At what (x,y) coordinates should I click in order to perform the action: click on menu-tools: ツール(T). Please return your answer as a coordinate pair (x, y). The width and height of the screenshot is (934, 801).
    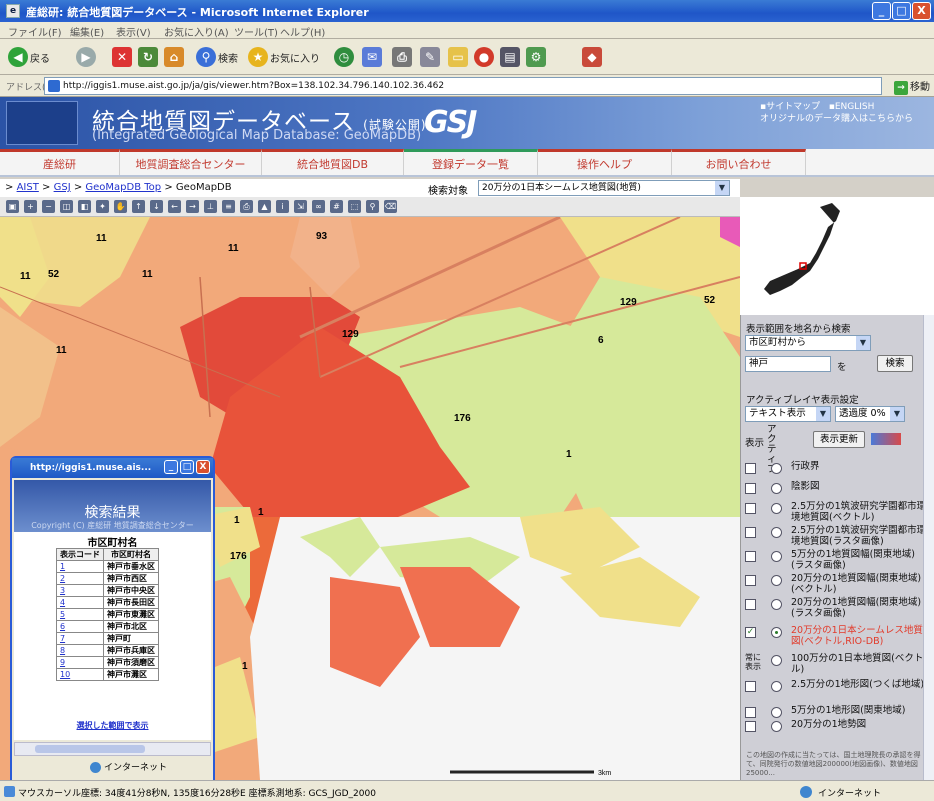
    Looking at the image, I should click on (256, 31).